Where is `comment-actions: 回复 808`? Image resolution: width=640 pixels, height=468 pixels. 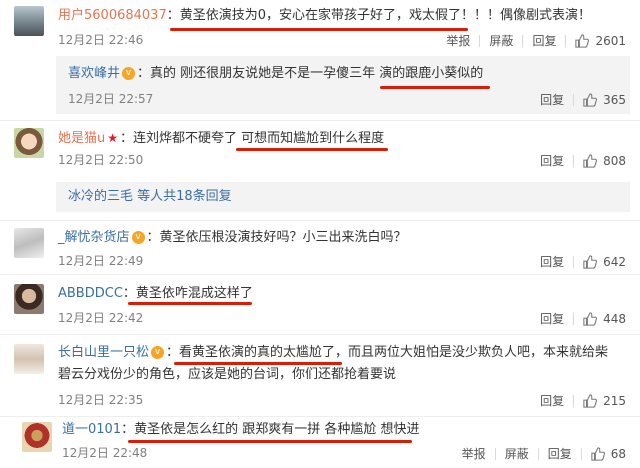 comment-actions: 回复 808 is located at coordinates (583, 160).